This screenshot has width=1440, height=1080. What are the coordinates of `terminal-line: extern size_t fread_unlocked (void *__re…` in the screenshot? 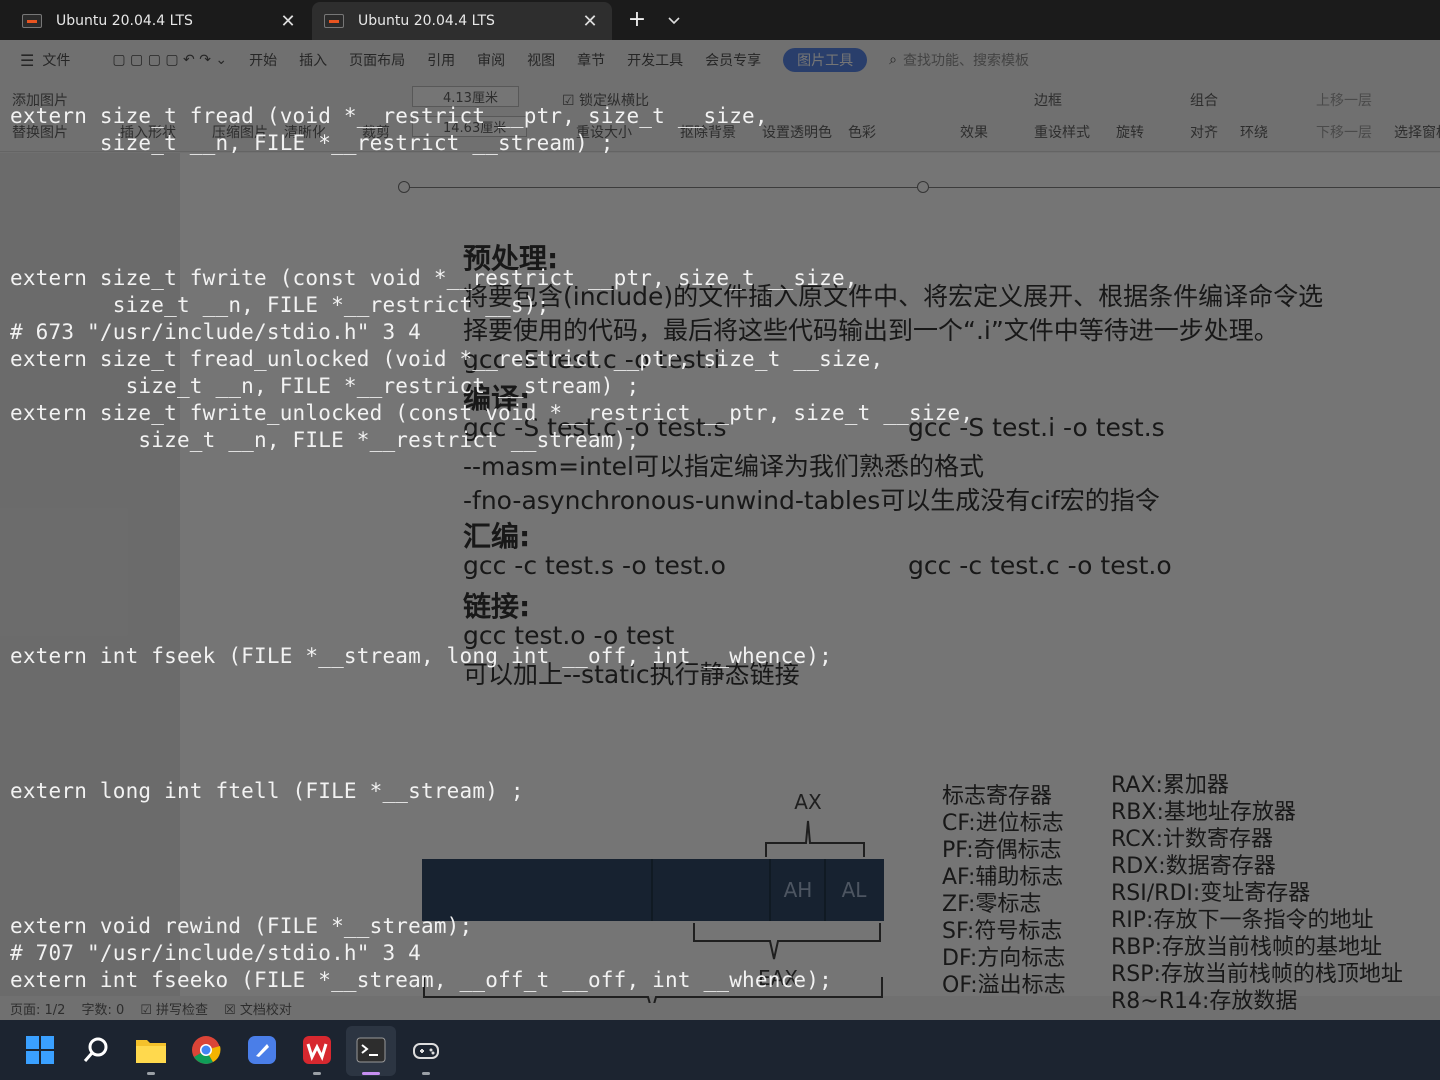 It's located at (447, 359).